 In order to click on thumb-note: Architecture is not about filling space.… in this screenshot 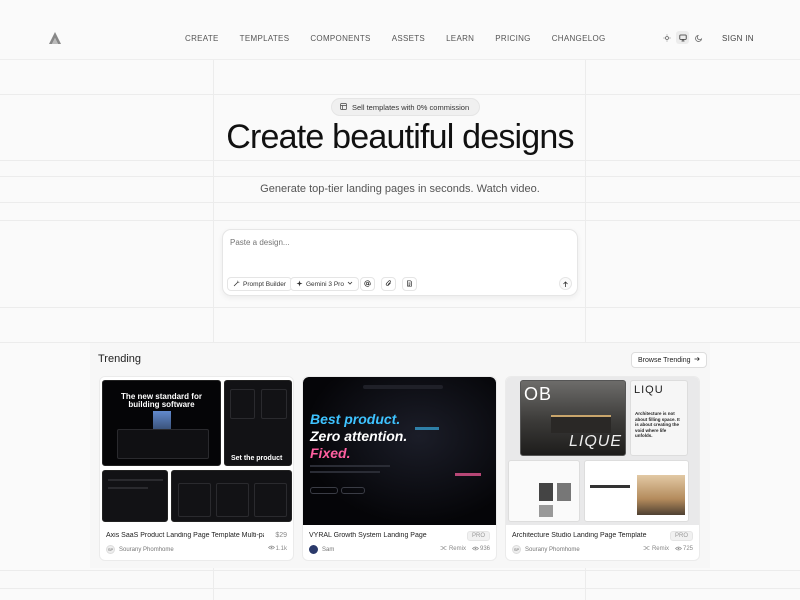, I will do `click(657, 424)`.